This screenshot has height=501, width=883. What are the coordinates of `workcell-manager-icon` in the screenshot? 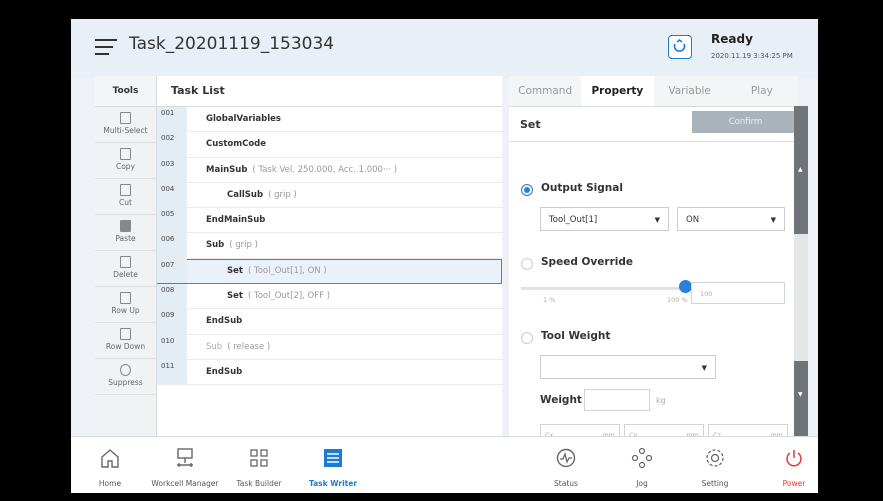 It's located at (185, 457).